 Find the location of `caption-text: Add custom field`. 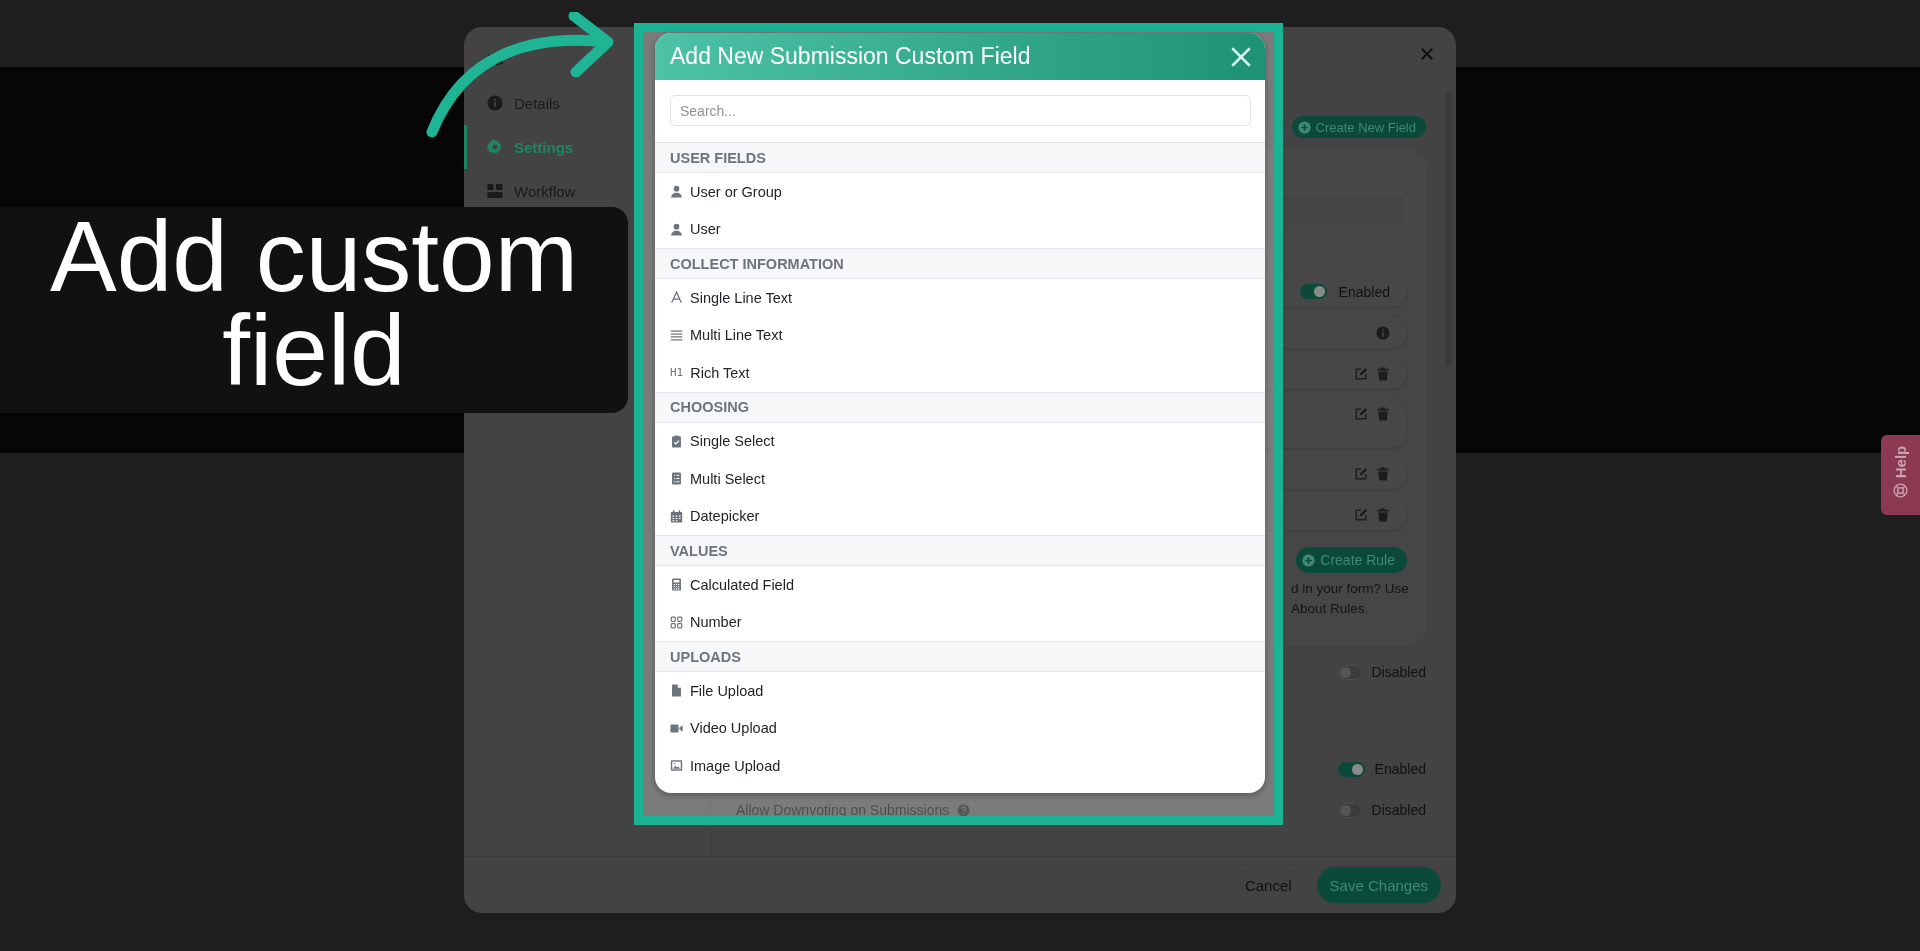

caption-text: Add custom field is located at coordinates (314, 304).